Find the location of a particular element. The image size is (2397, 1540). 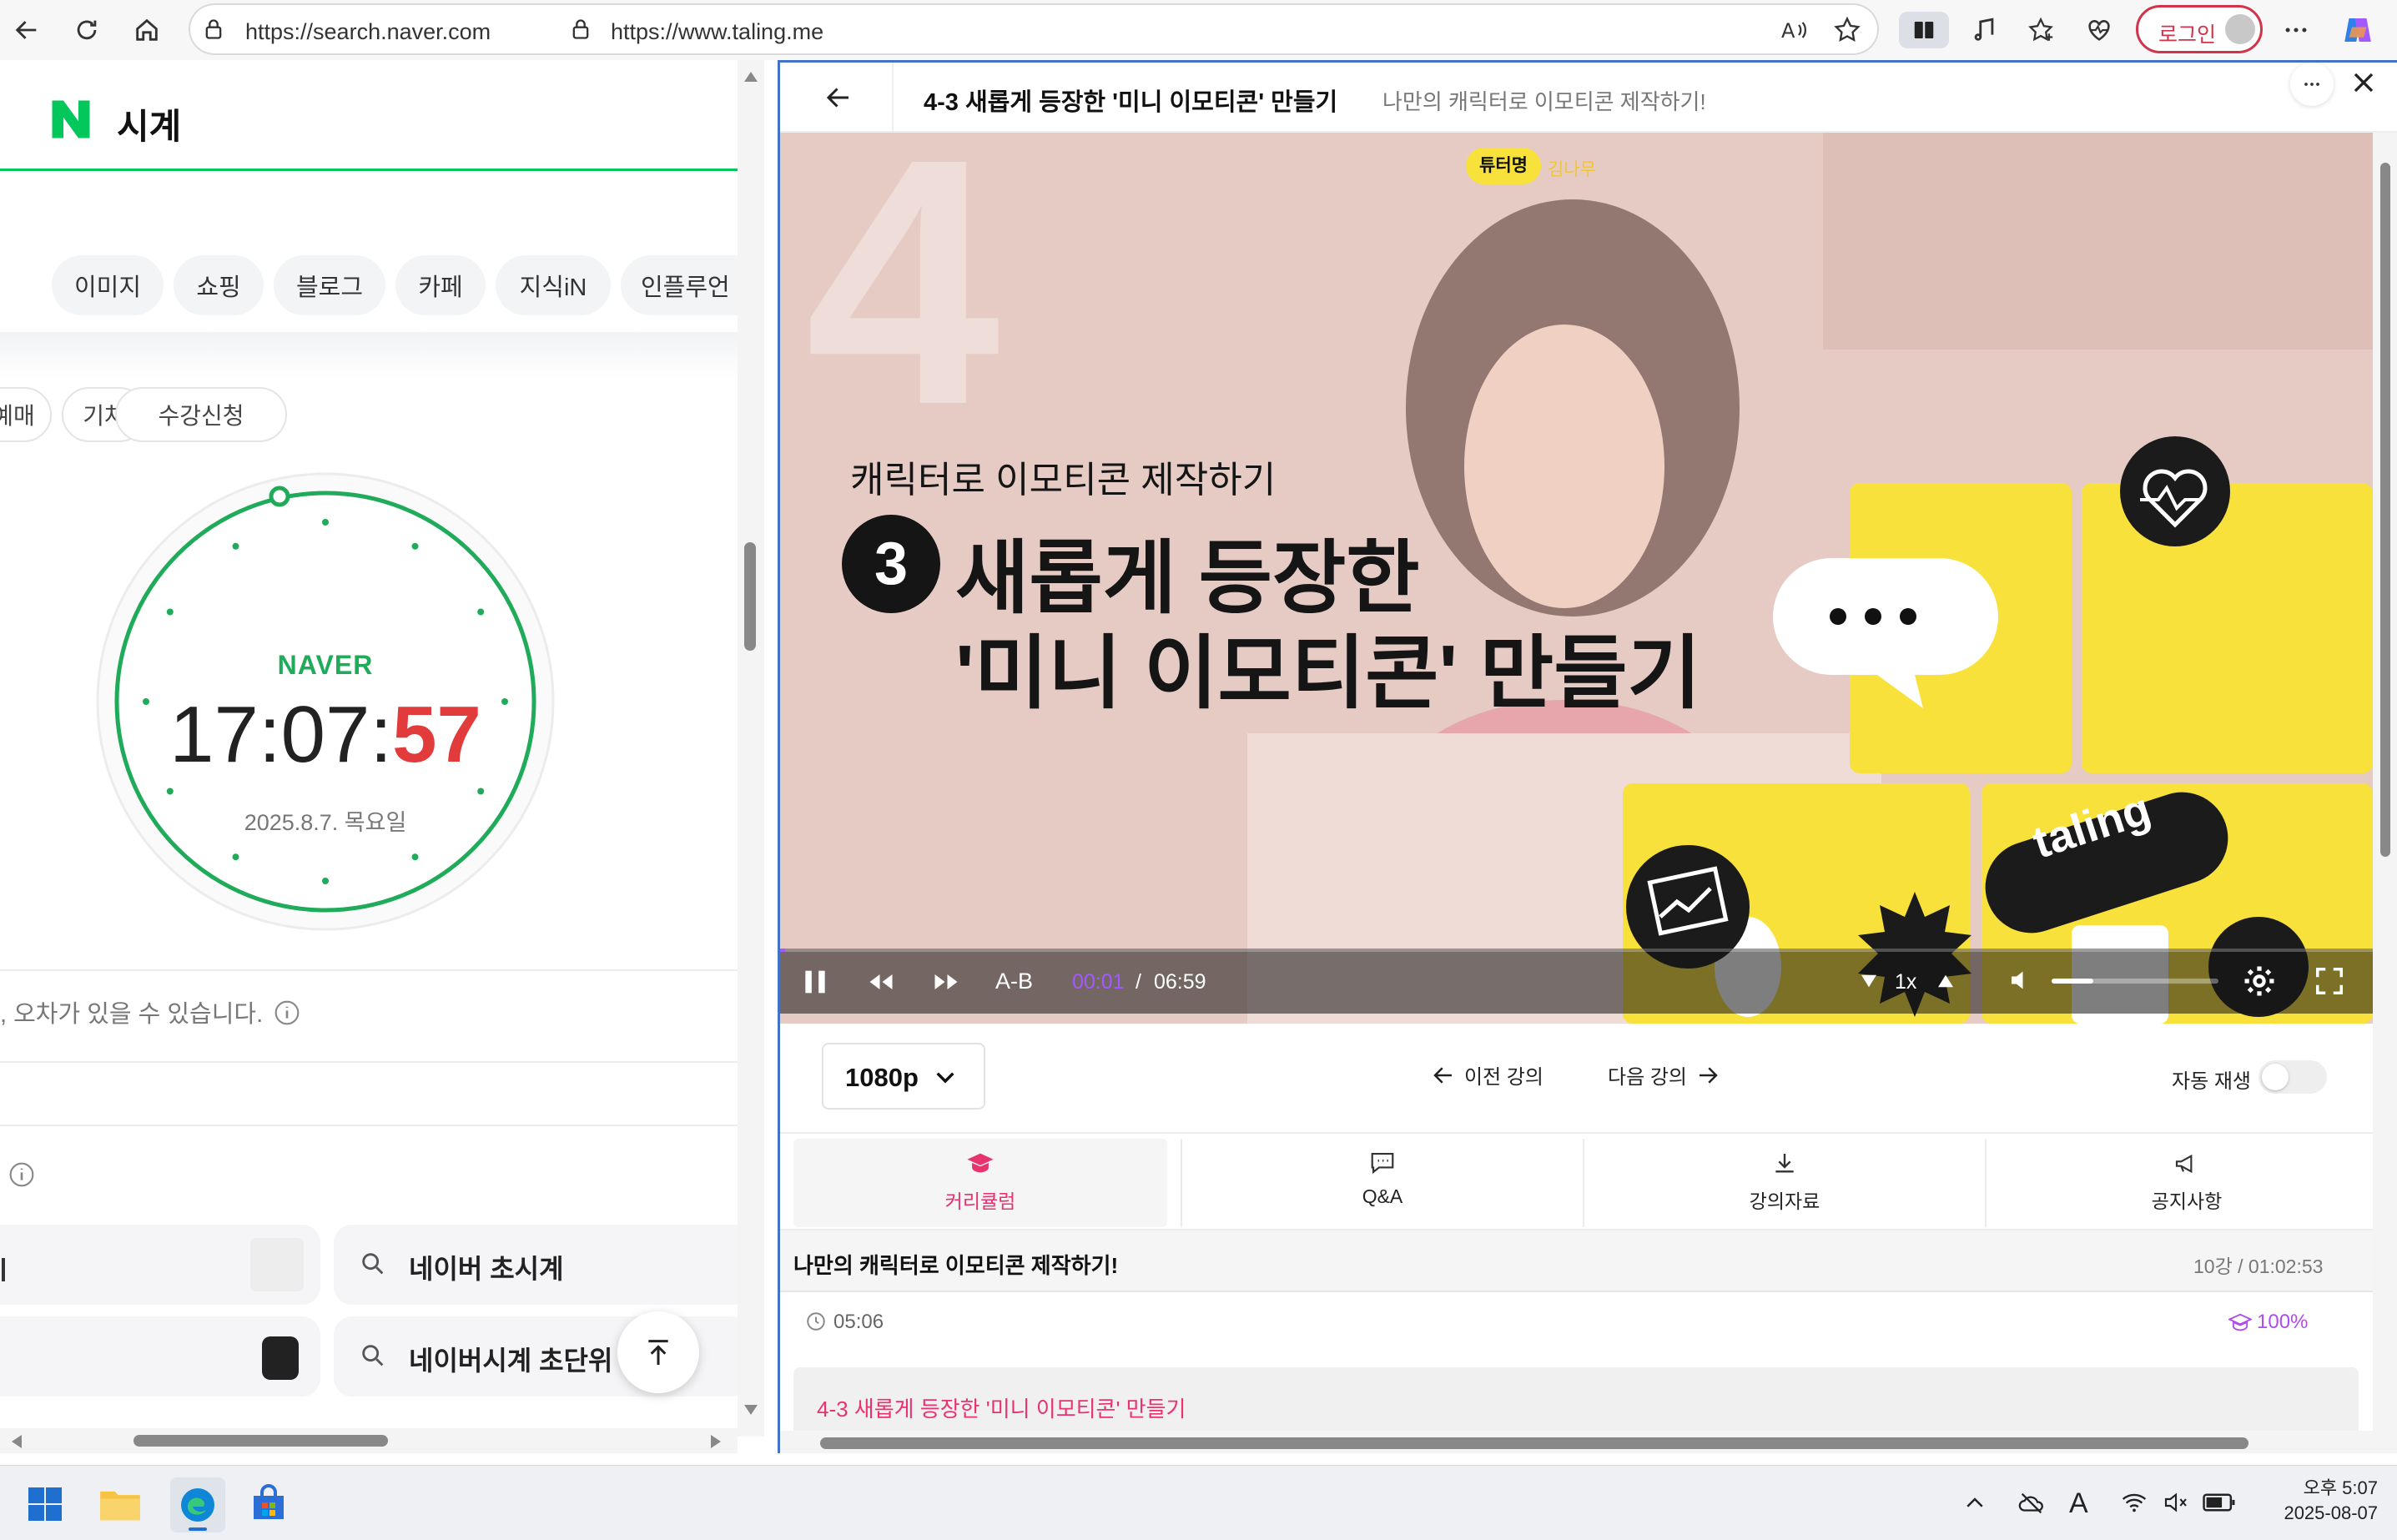

store-icon is located at coordinates (269, 1504).